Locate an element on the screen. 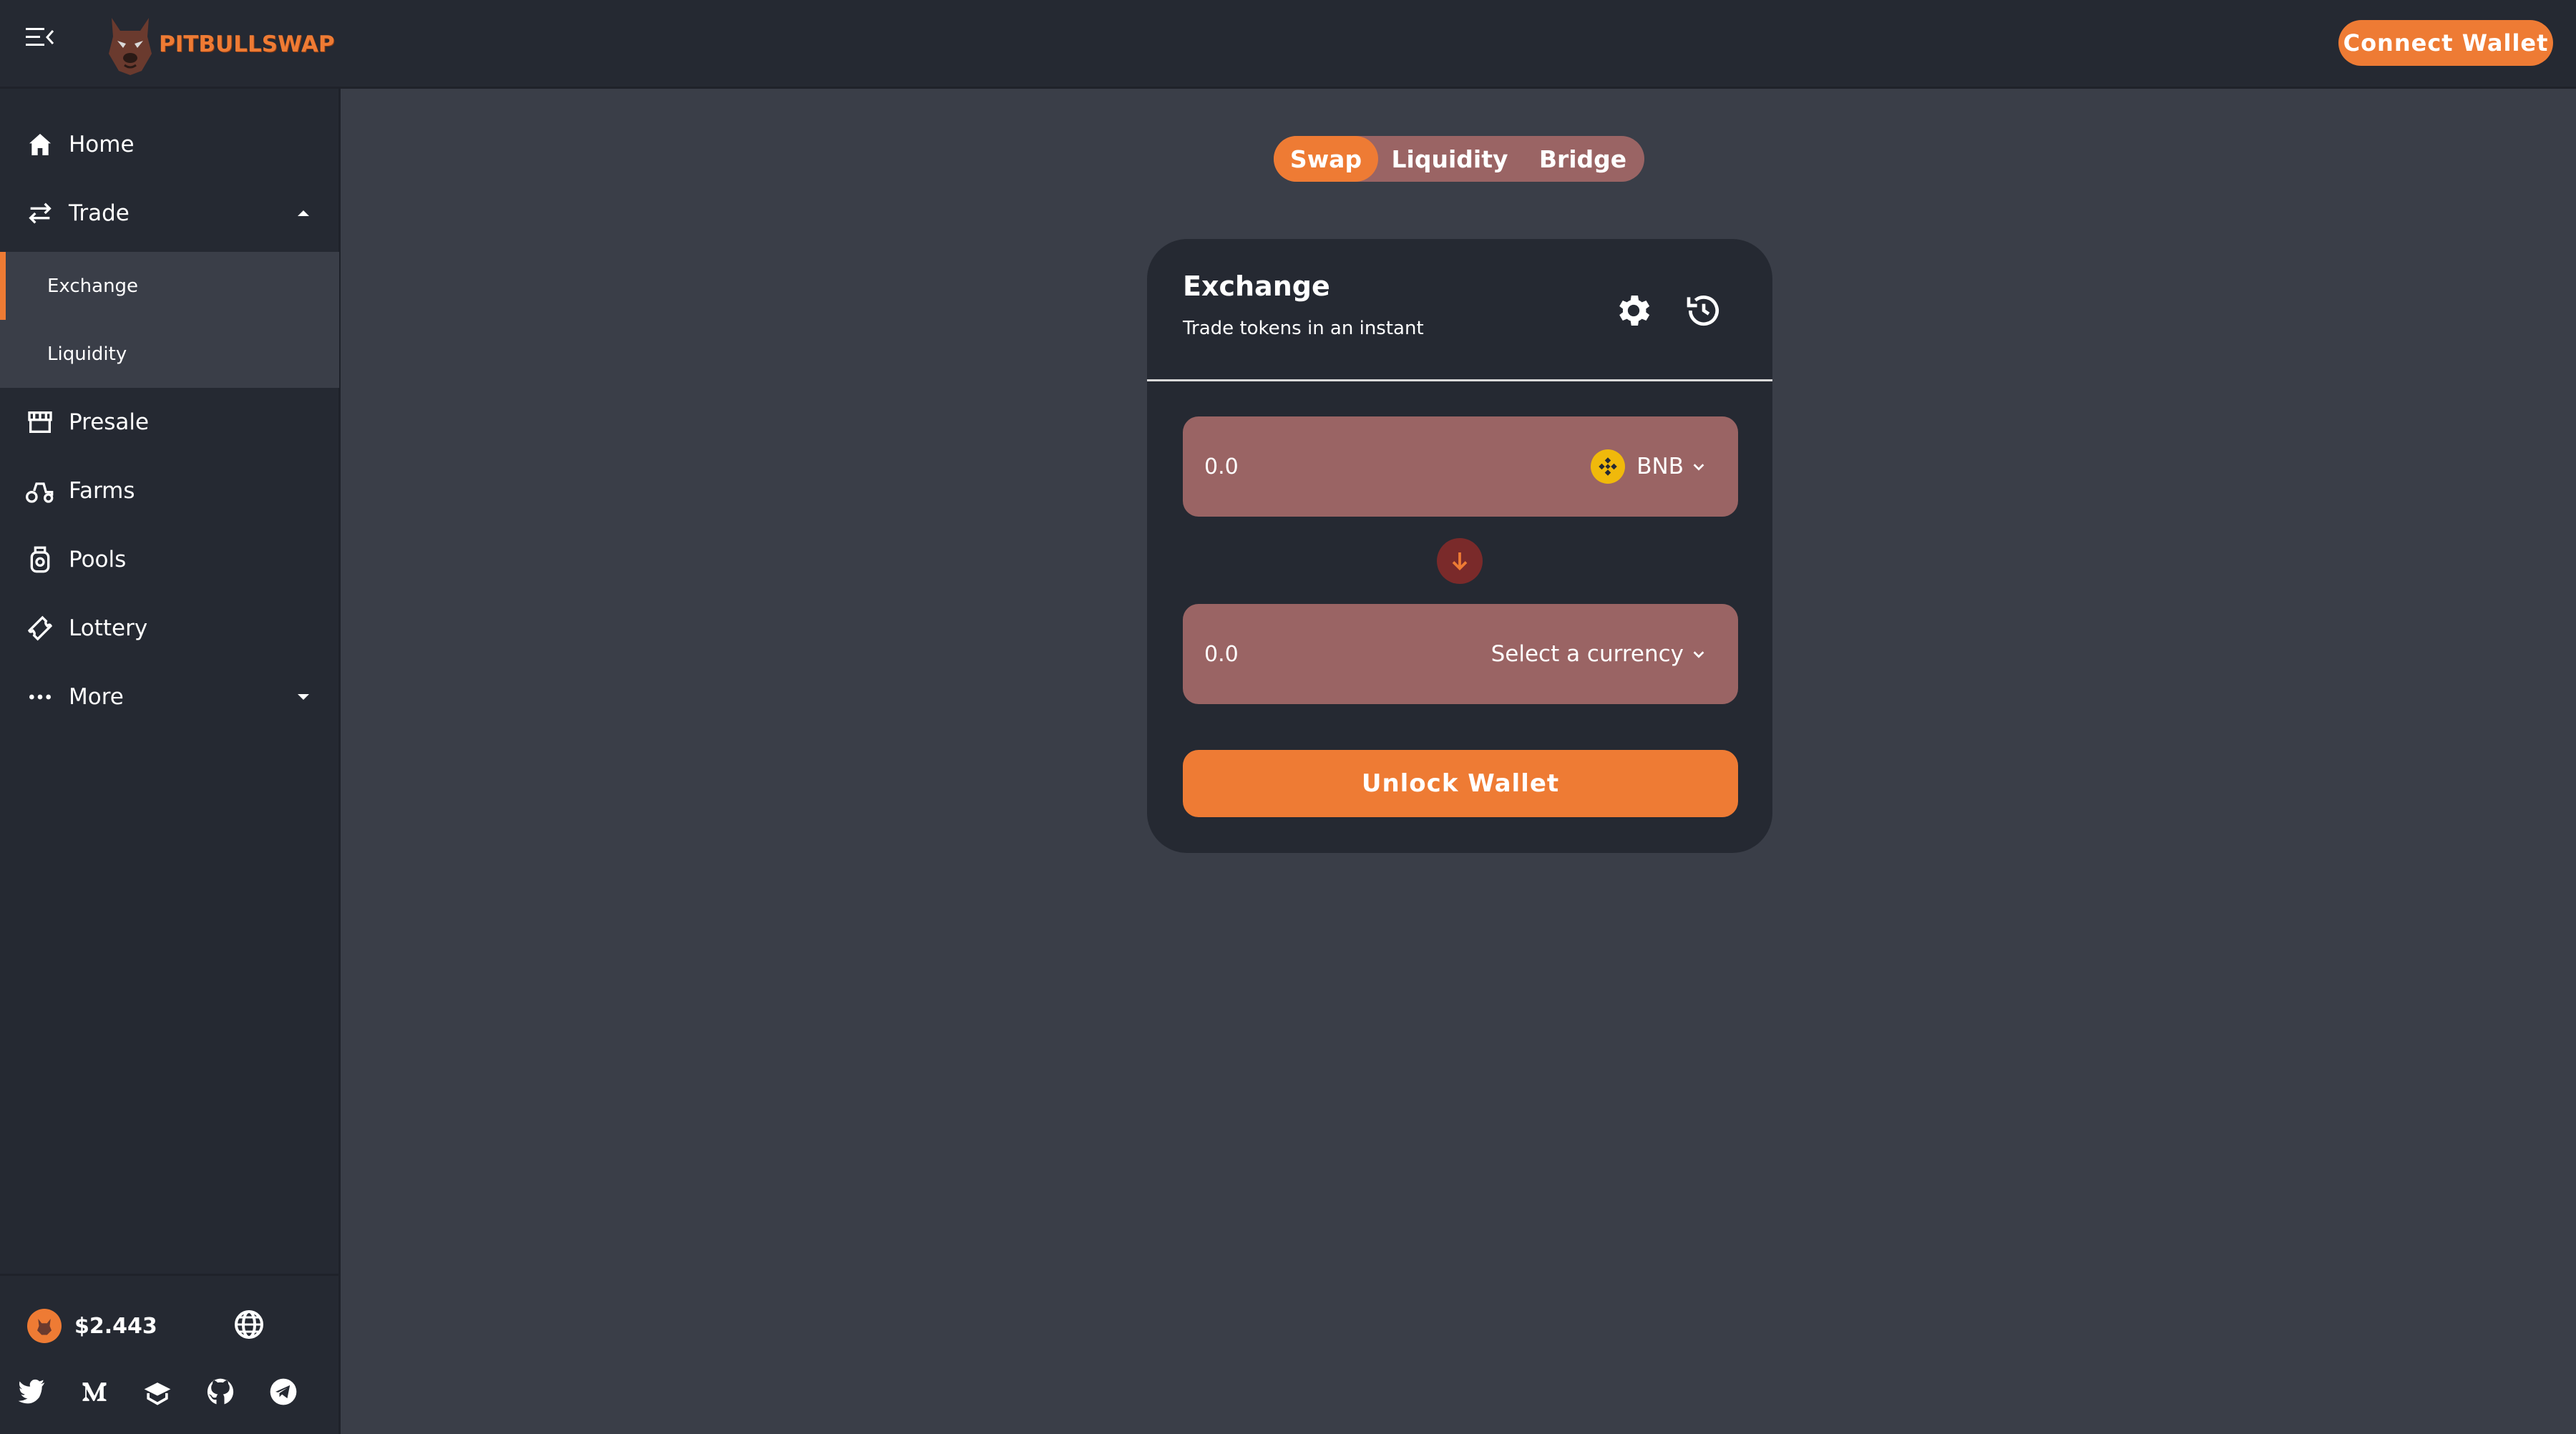 Image resolution: width=2576 pixels, height=1434 pixels. brand-name: PITBULLSWAP is located at coordinates (247, 44).